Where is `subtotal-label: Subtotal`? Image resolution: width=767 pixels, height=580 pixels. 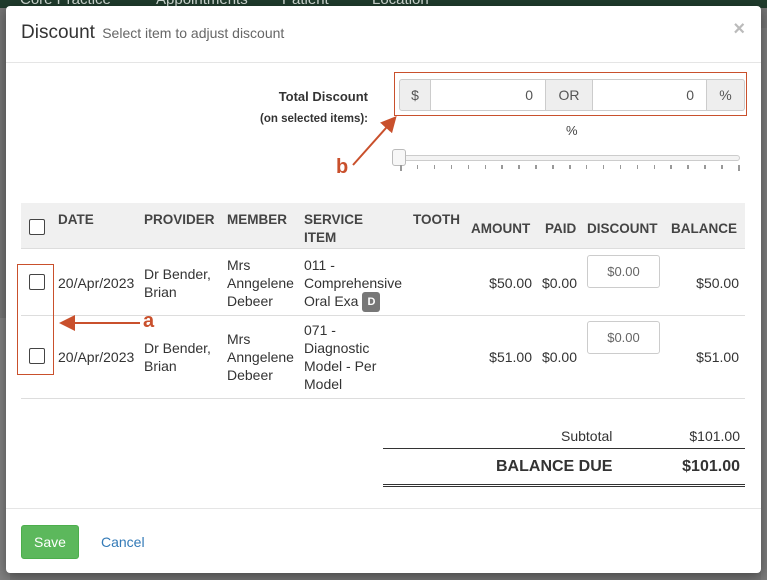 subtotal-label: Subtotal is located at coordinates (587, 436).